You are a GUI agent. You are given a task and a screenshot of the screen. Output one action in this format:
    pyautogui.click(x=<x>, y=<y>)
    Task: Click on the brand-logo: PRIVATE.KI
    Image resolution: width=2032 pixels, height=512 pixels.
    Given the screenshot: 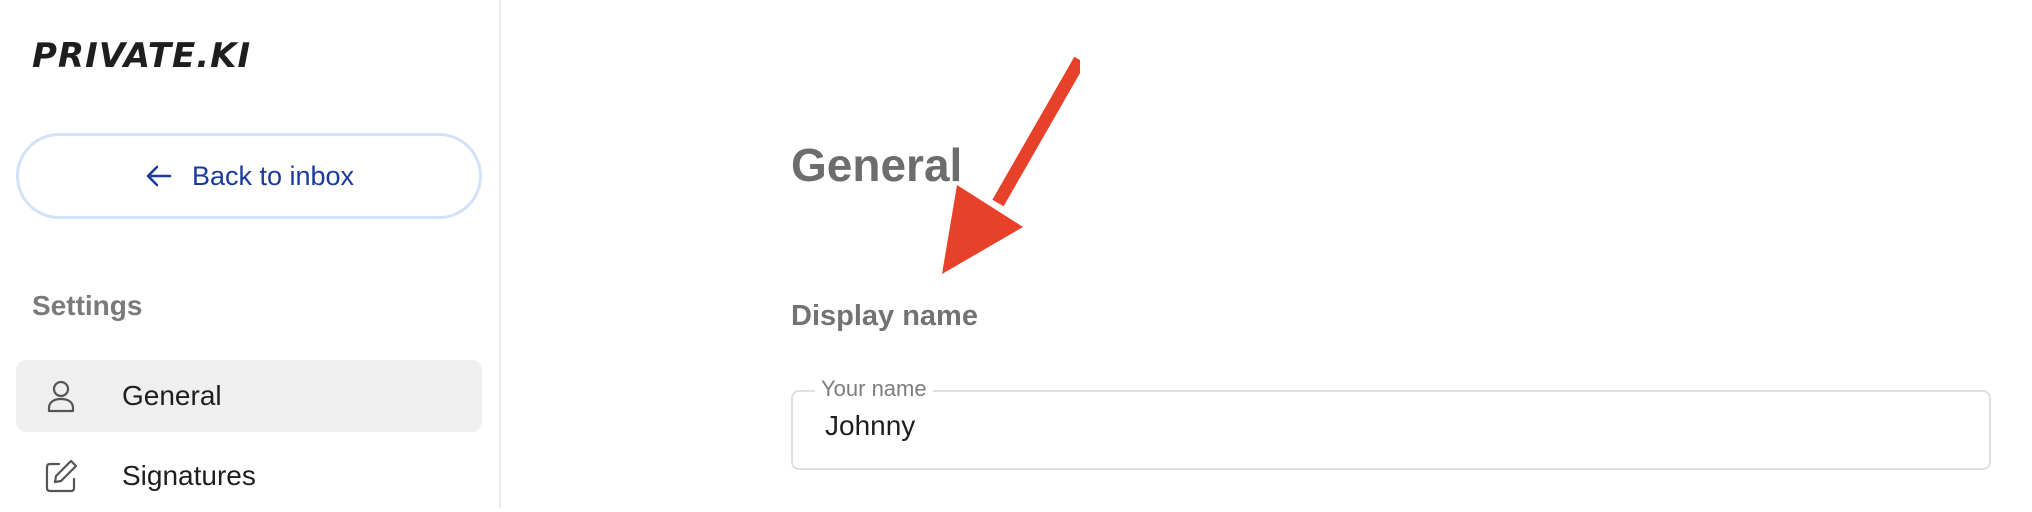 What is the action you would take?
    pyautogui.click(x=141, y=56)
    